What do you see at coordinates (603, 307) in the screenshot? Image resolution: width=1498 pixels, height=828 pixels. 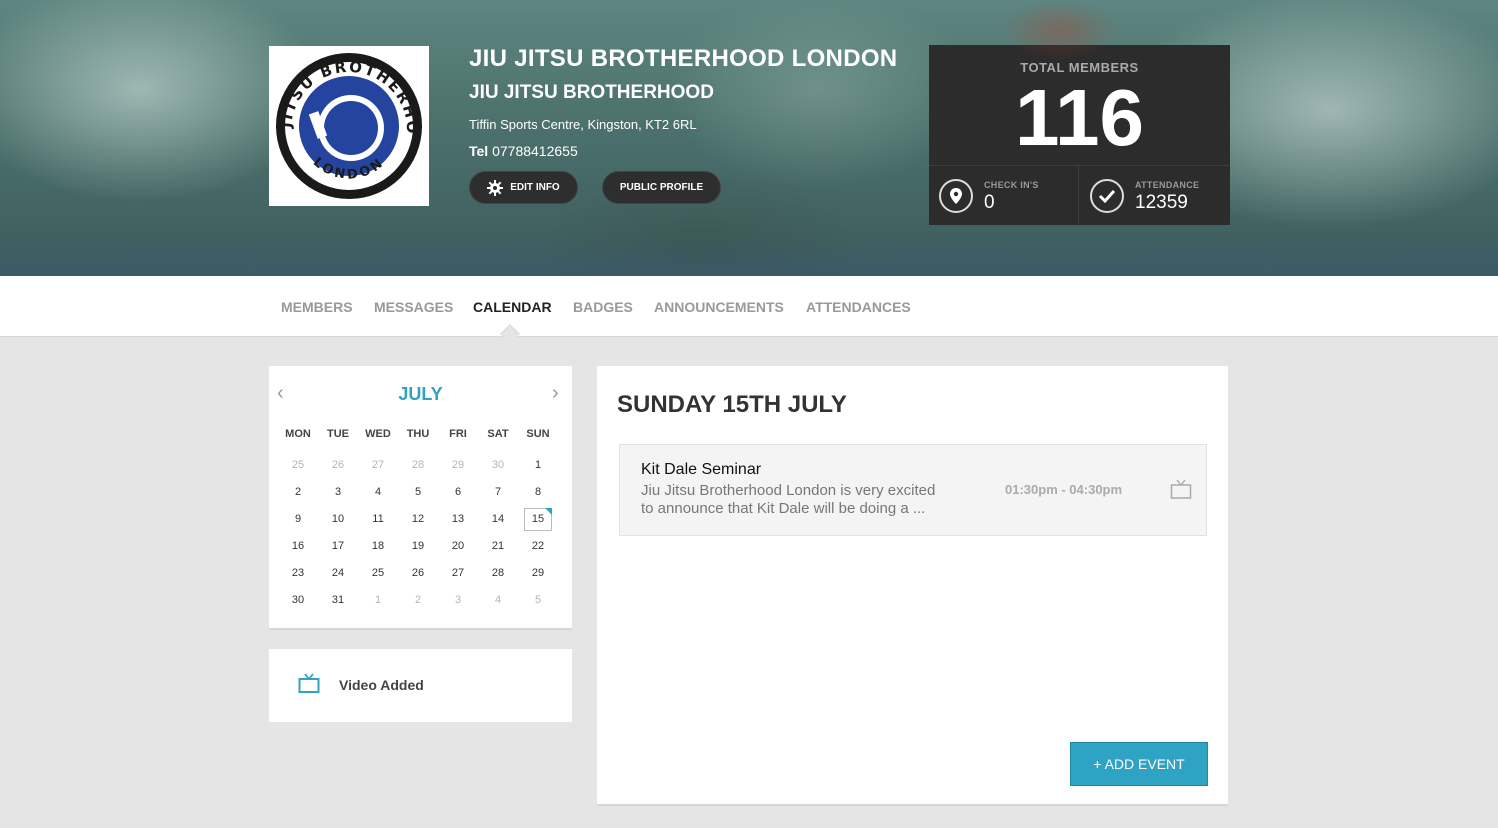 I see `tab-badges: BADGES` at bounding box center [603, 307].